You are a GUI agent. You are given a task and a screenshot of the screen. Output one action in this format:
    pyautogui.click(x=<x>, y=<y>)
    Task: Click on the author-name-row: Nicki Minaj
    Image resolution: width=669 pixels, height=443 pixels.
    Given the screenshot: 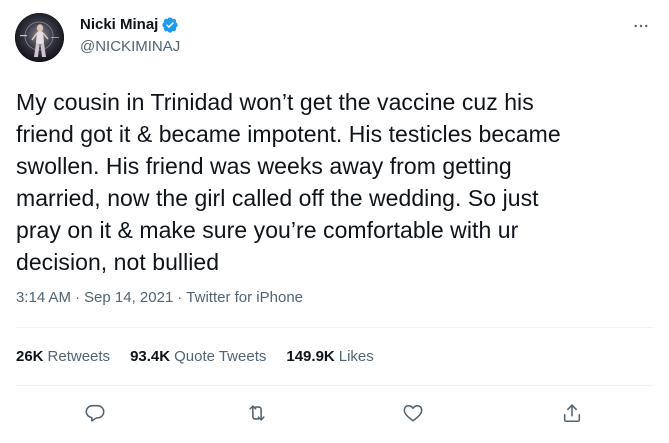 What is the action you would take?
    pyautogui.click(x=130, y=25)
    